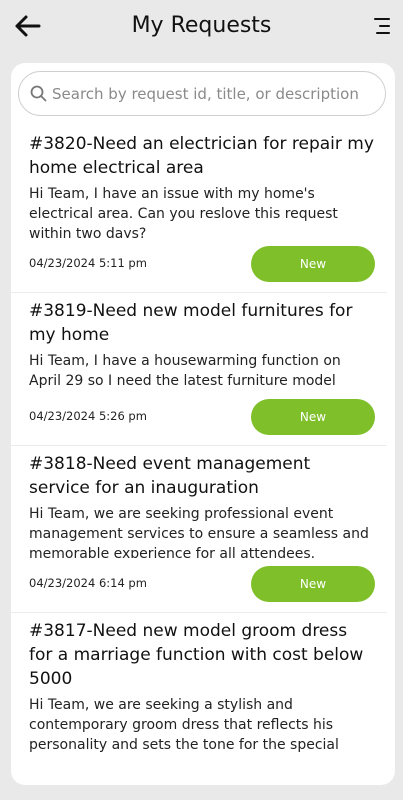  I want to click on request-footer: 04/23/2024 6:14 pm New, so click(202, 584).